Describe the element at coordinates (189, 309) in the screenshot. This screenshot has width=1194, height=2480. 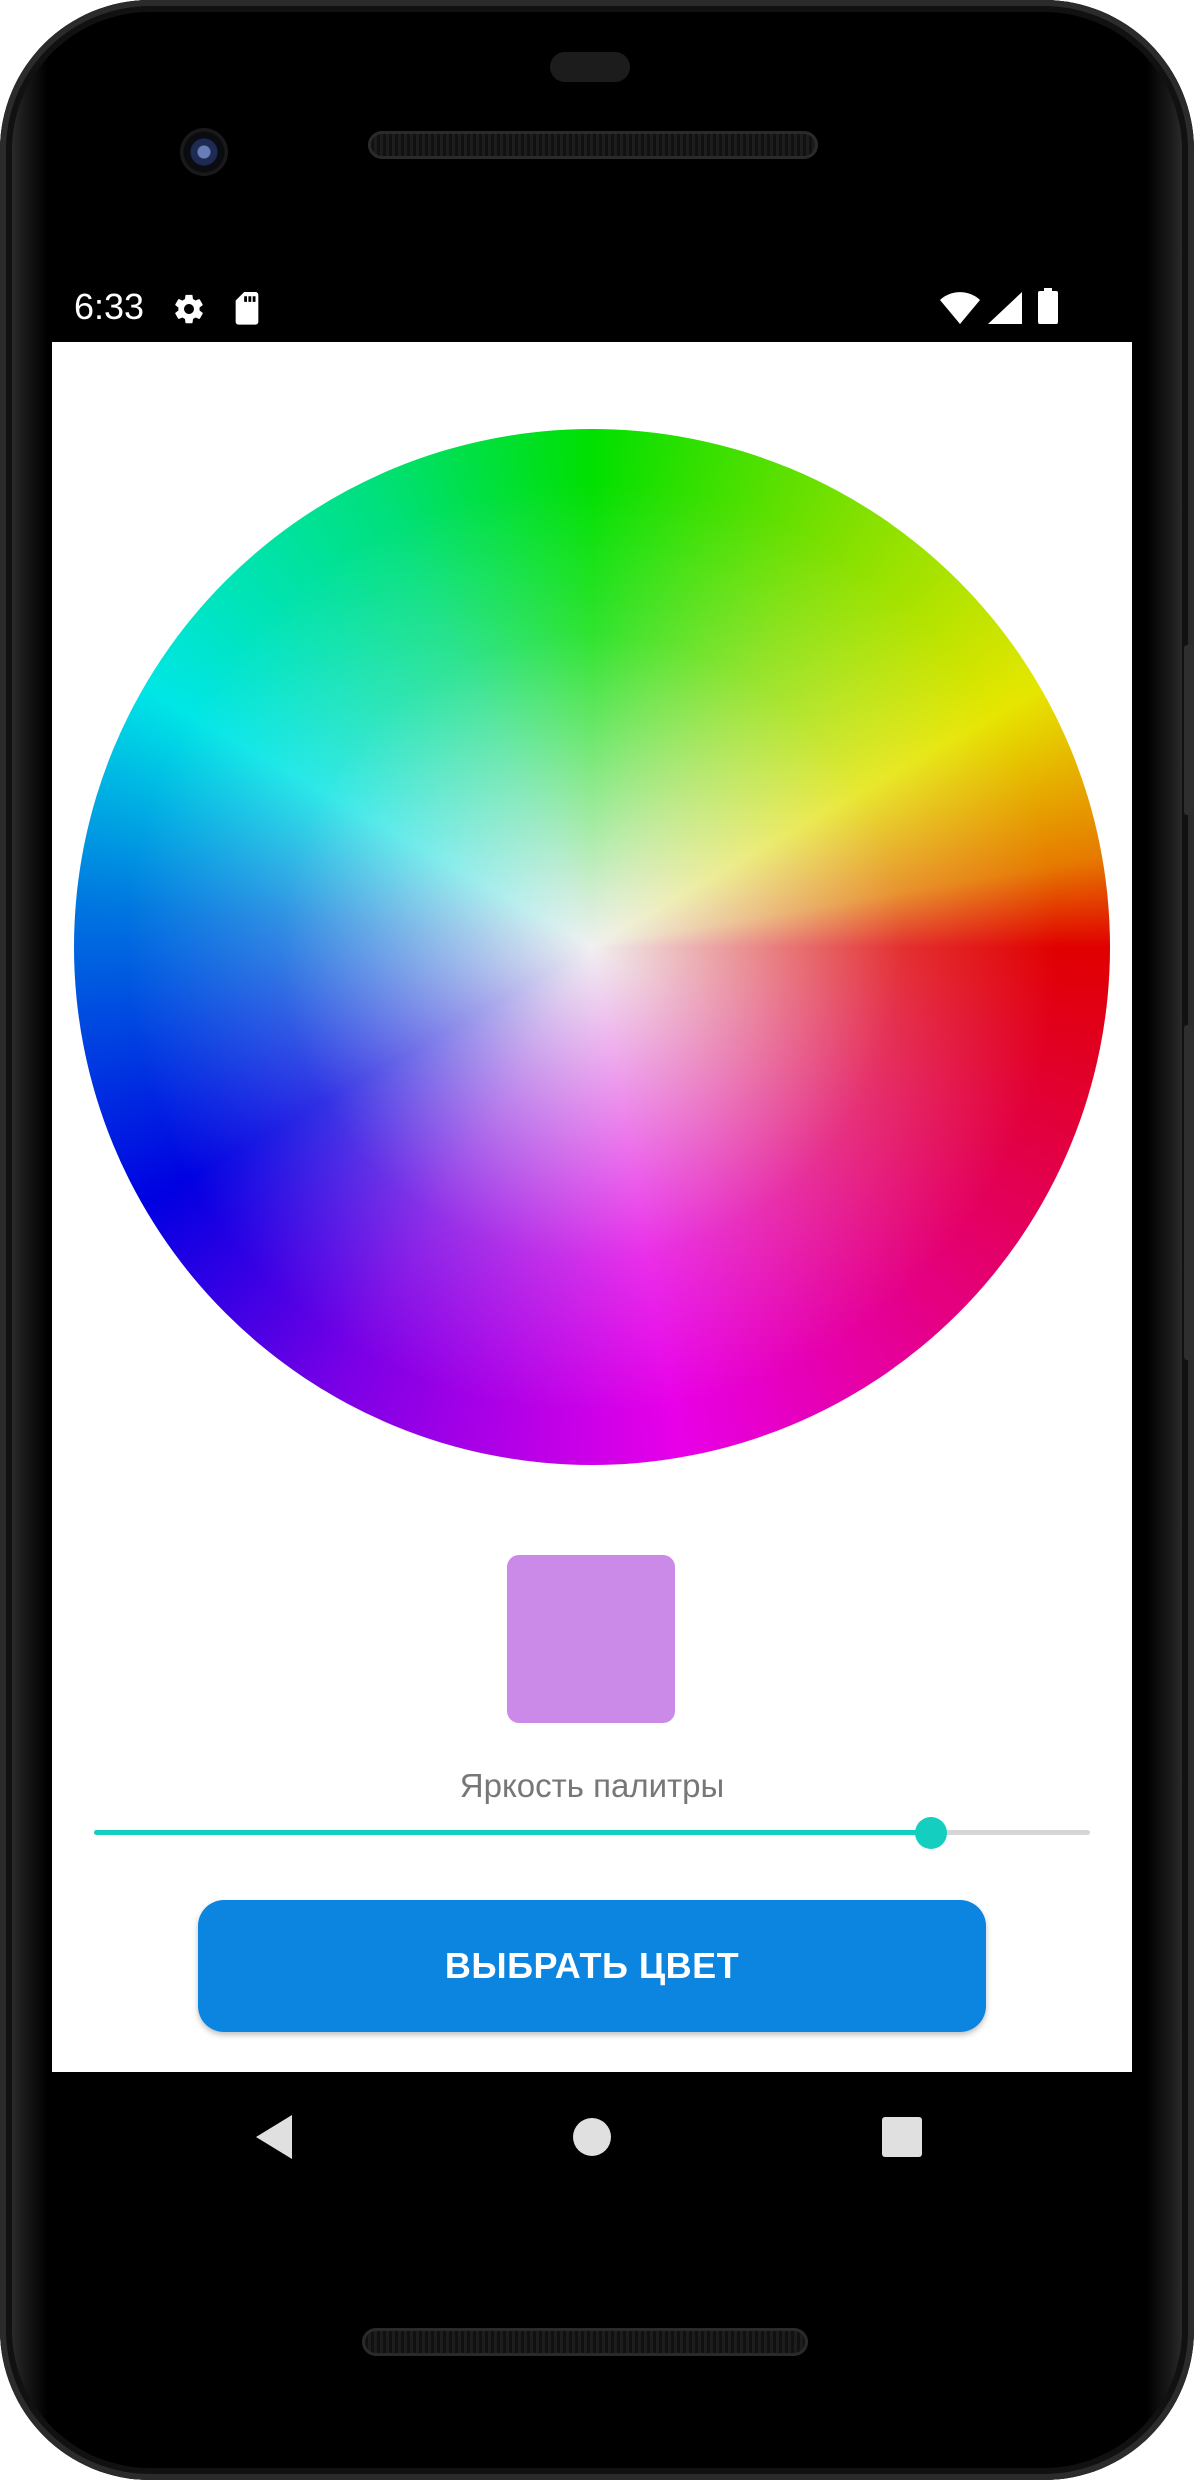
I see `settings-gear-icon` at that location.